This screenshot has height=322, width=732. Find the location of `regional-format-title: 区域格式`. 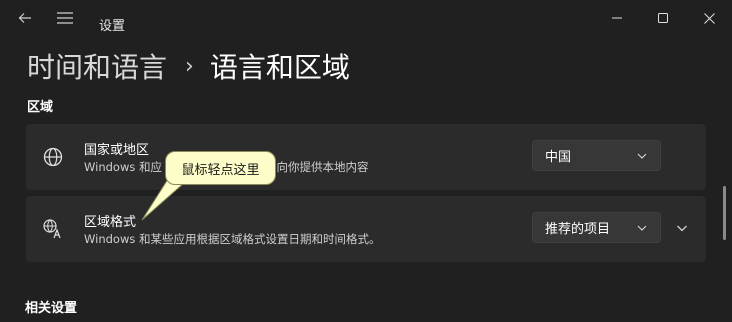

regional-format-title: 区域格式 is located at coordinates (110, 222).